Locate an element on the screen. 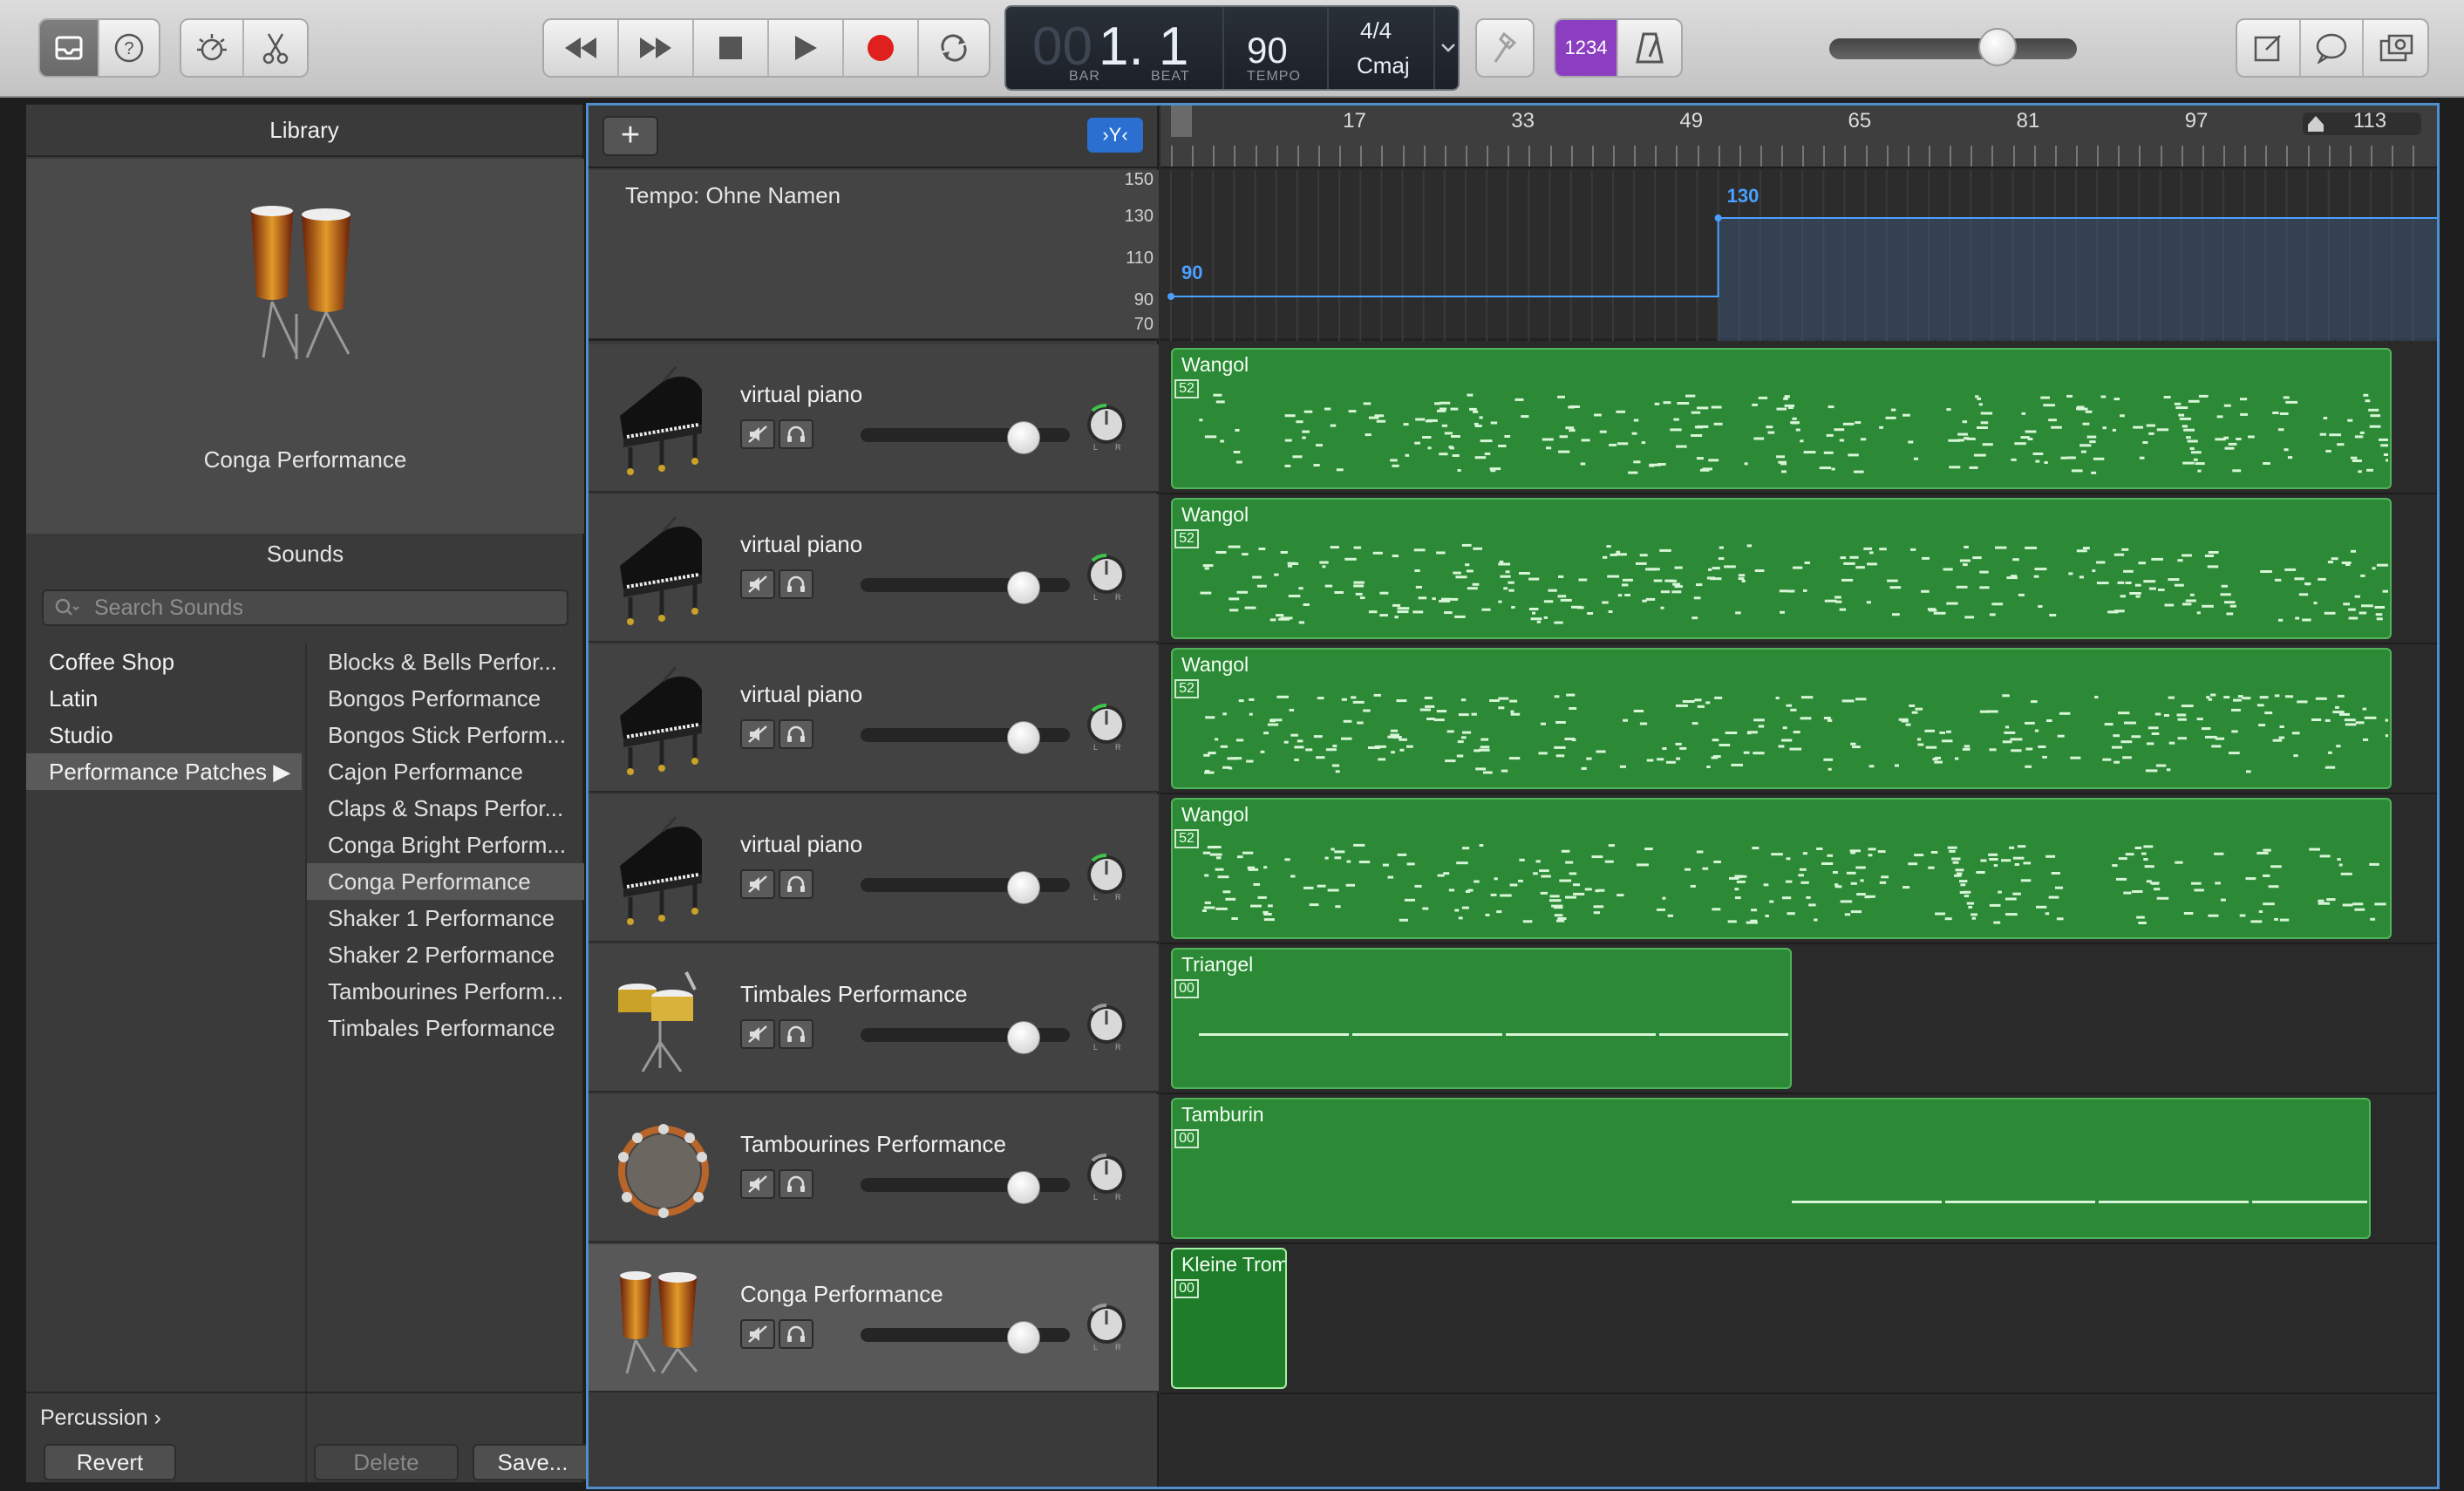  loop-browser-icon is located at coordinates (2333, 48).